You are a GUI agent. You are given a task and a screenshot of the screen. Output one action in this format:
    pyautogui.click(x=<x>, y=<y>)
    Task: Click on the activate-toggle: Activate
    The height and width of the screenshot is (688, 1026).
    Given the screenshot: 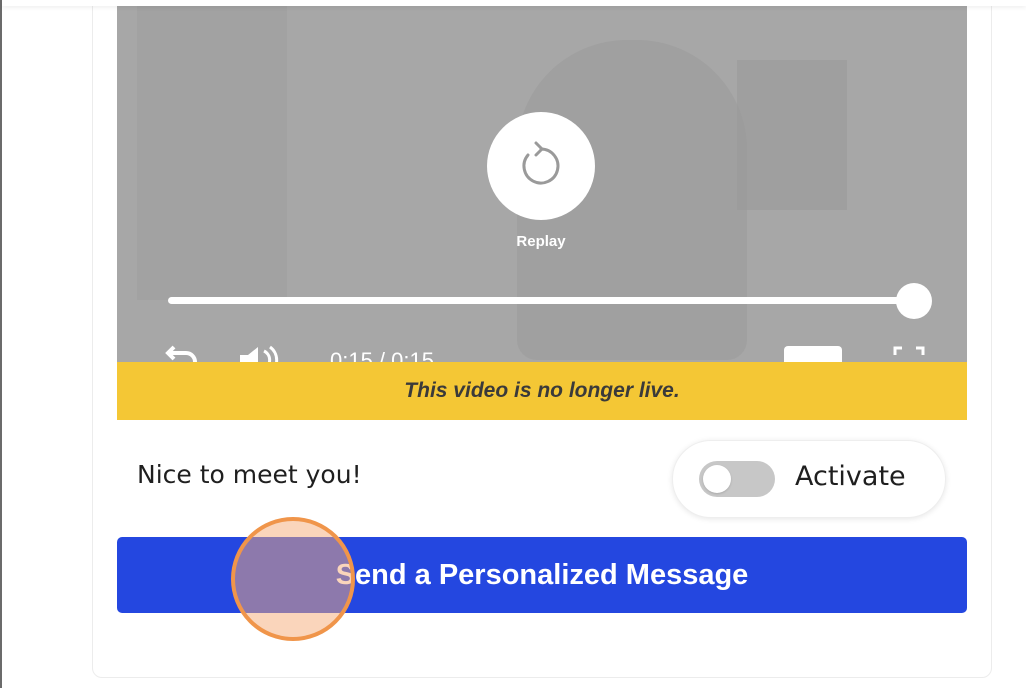 What is the action you would take?
    pyautogui.click(x=809, y=479)
    